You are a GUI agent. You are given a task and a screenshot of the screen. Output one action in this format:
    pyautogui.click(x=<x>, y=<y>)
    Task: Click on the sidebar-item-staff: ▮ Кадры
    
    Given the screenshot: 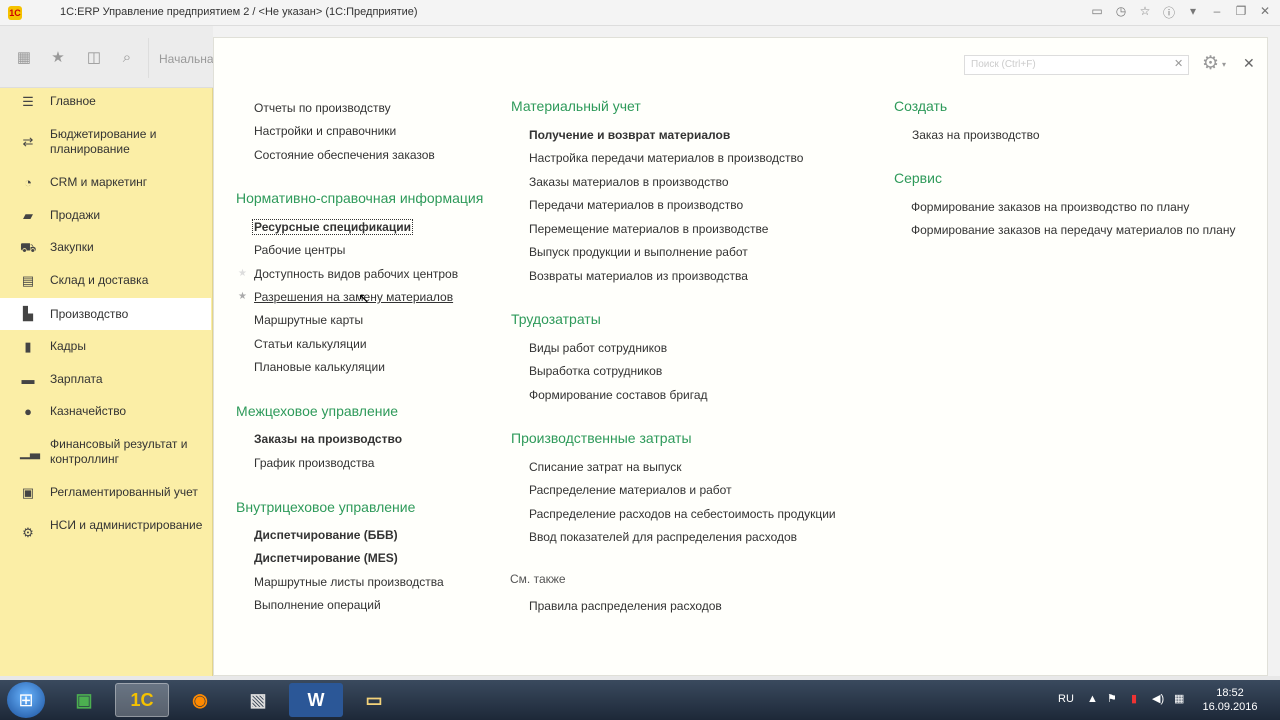 What is the action you would take?
    pyautogui.click(x=105, y=346)
    